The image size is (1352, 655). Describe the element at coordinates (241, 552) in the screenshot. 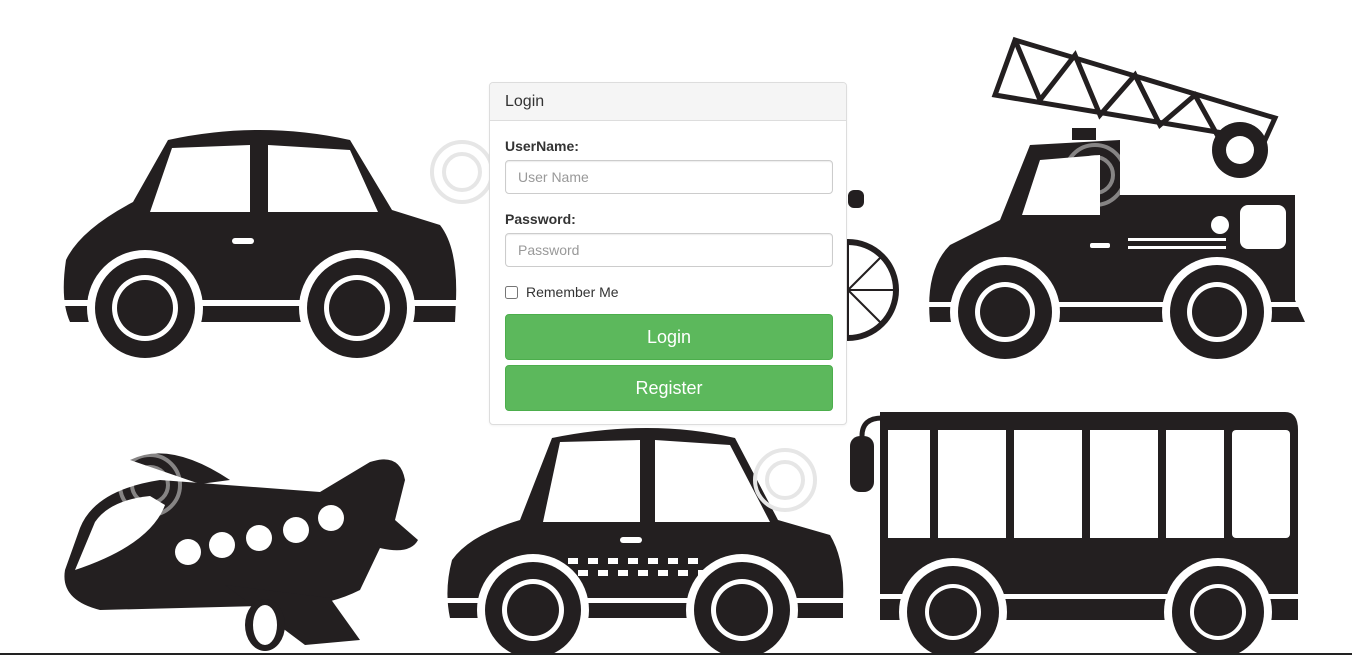

I see `airplane-icon` at that location.